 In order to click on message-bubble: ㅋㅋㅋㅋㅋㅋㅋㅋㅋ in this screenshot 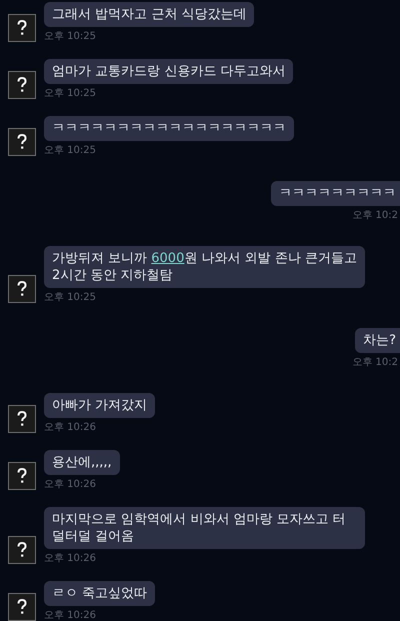, I will do `click(335, 193)`.